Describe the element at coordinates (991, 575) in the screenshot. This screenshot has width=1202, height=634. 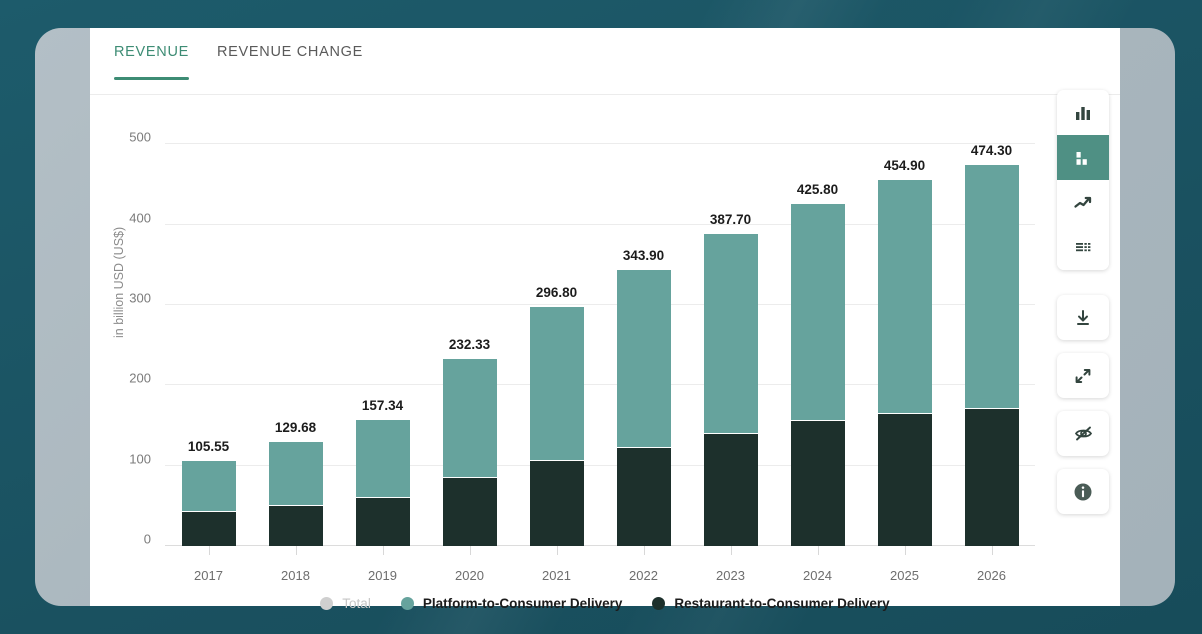
I see `x-axis-tick-label: 2026` at that location.